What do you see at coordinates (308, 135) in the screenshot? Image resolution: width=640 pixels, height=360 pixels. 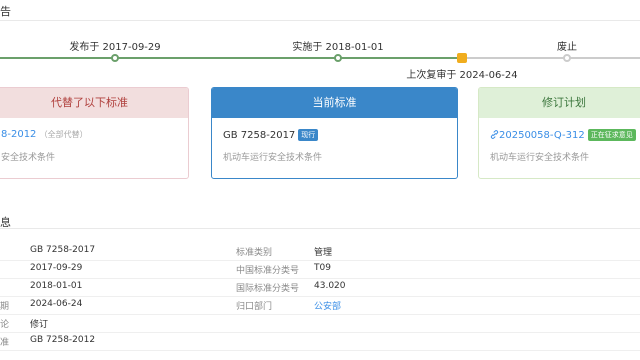 I see `status-badge: 现行` at bounding box center [308, 135].